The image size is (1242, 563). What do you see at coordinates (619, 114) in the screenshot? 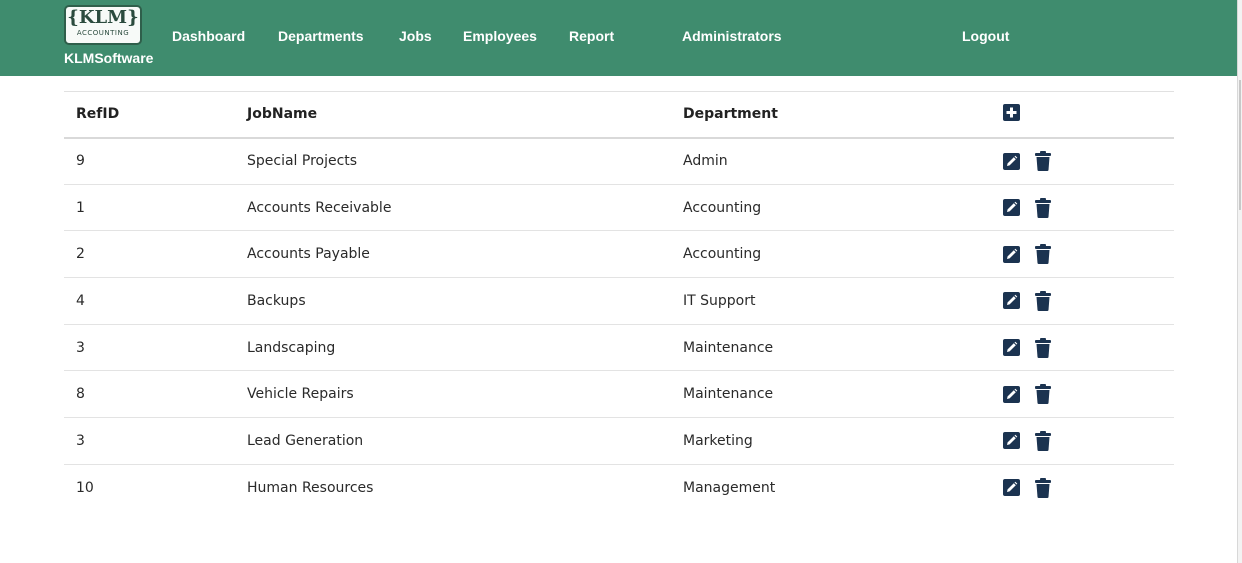
I see `table-header-row: RefID JobName Department` at bounding box center [619, 114].